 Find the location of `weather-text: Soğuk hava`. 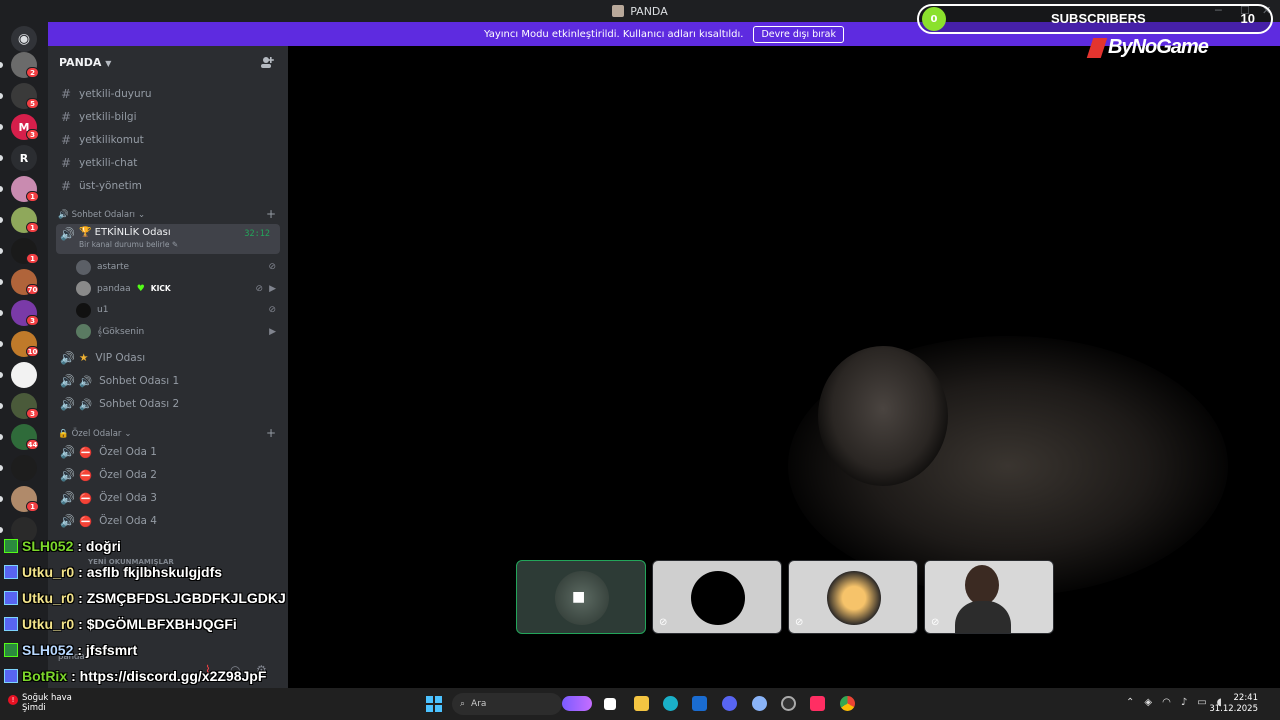

weather-text: Soğuk hava is located at coordinates (47, 698).